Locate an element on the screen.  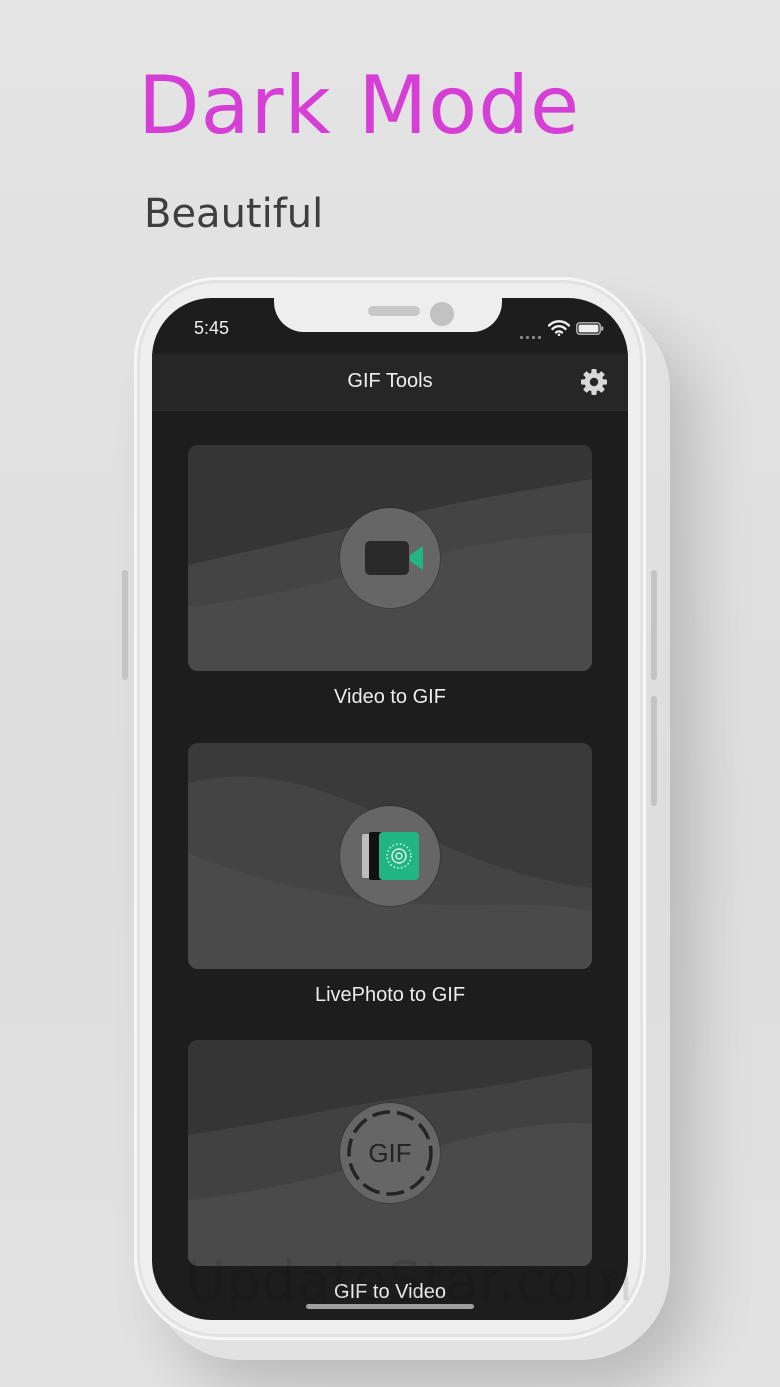
gear-icon is located at coordinates (594, 382).